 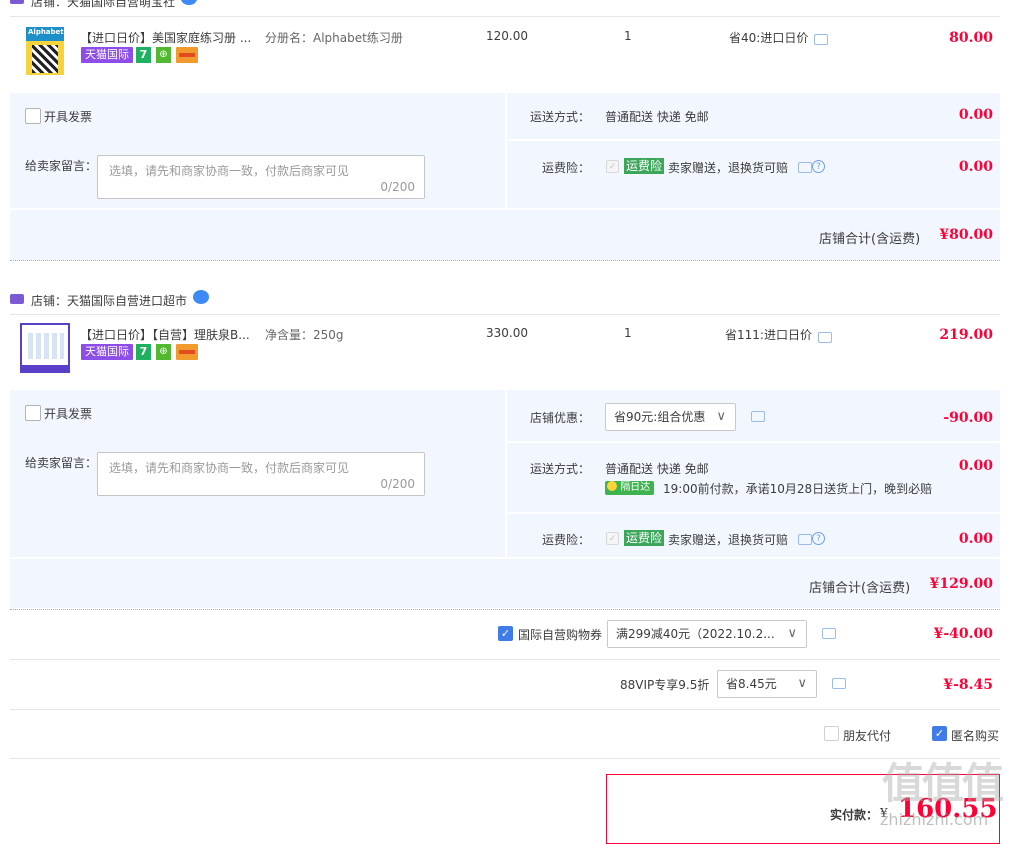 I want to click on discount-comment-icon, so click(x=758, y=416).